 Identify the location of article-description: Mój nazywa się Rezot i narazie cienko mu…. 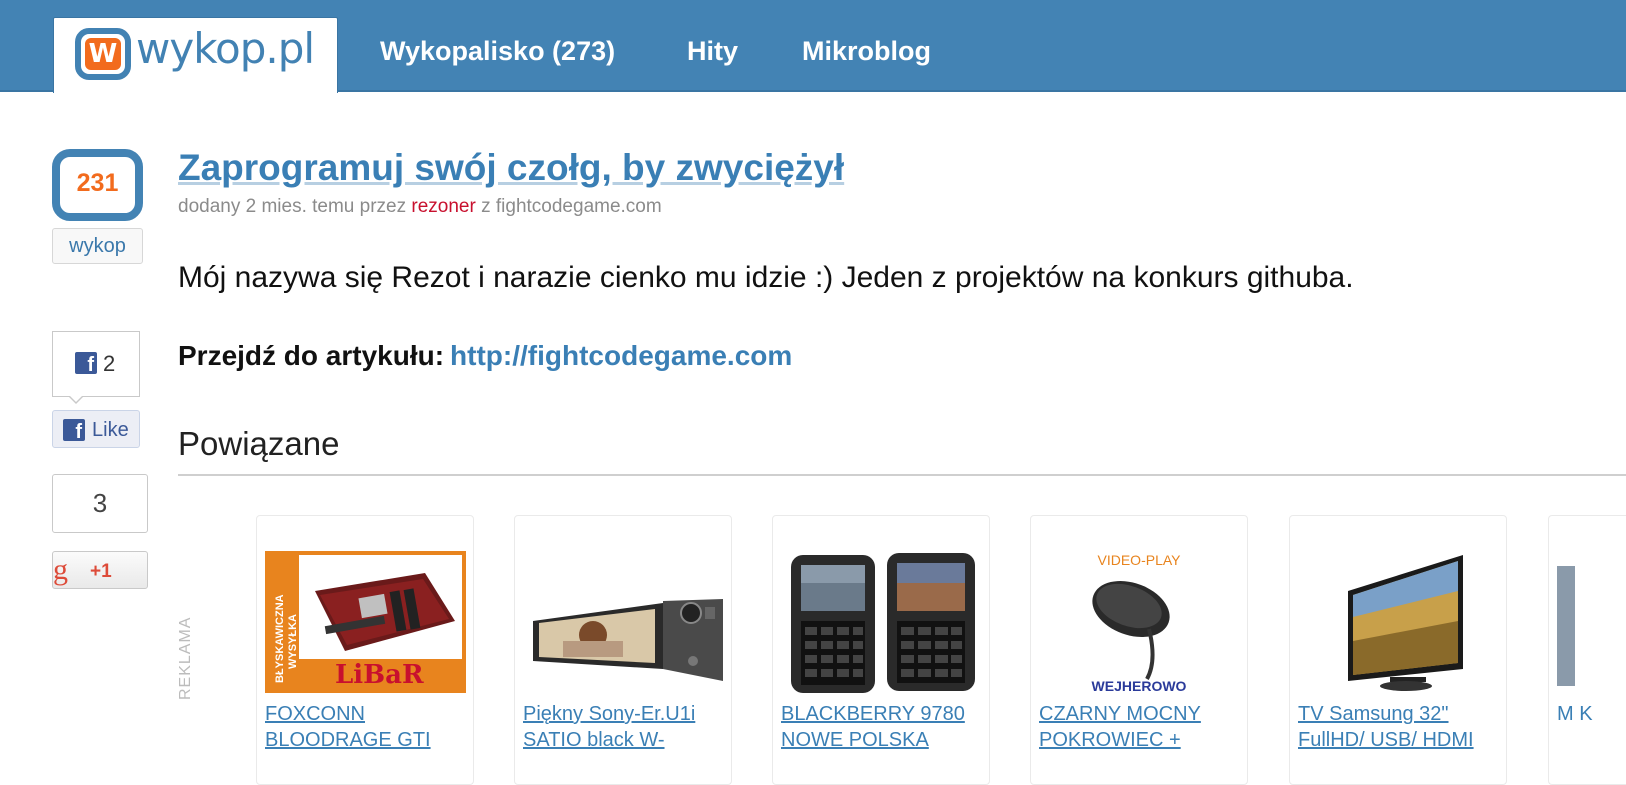
(766, 277).